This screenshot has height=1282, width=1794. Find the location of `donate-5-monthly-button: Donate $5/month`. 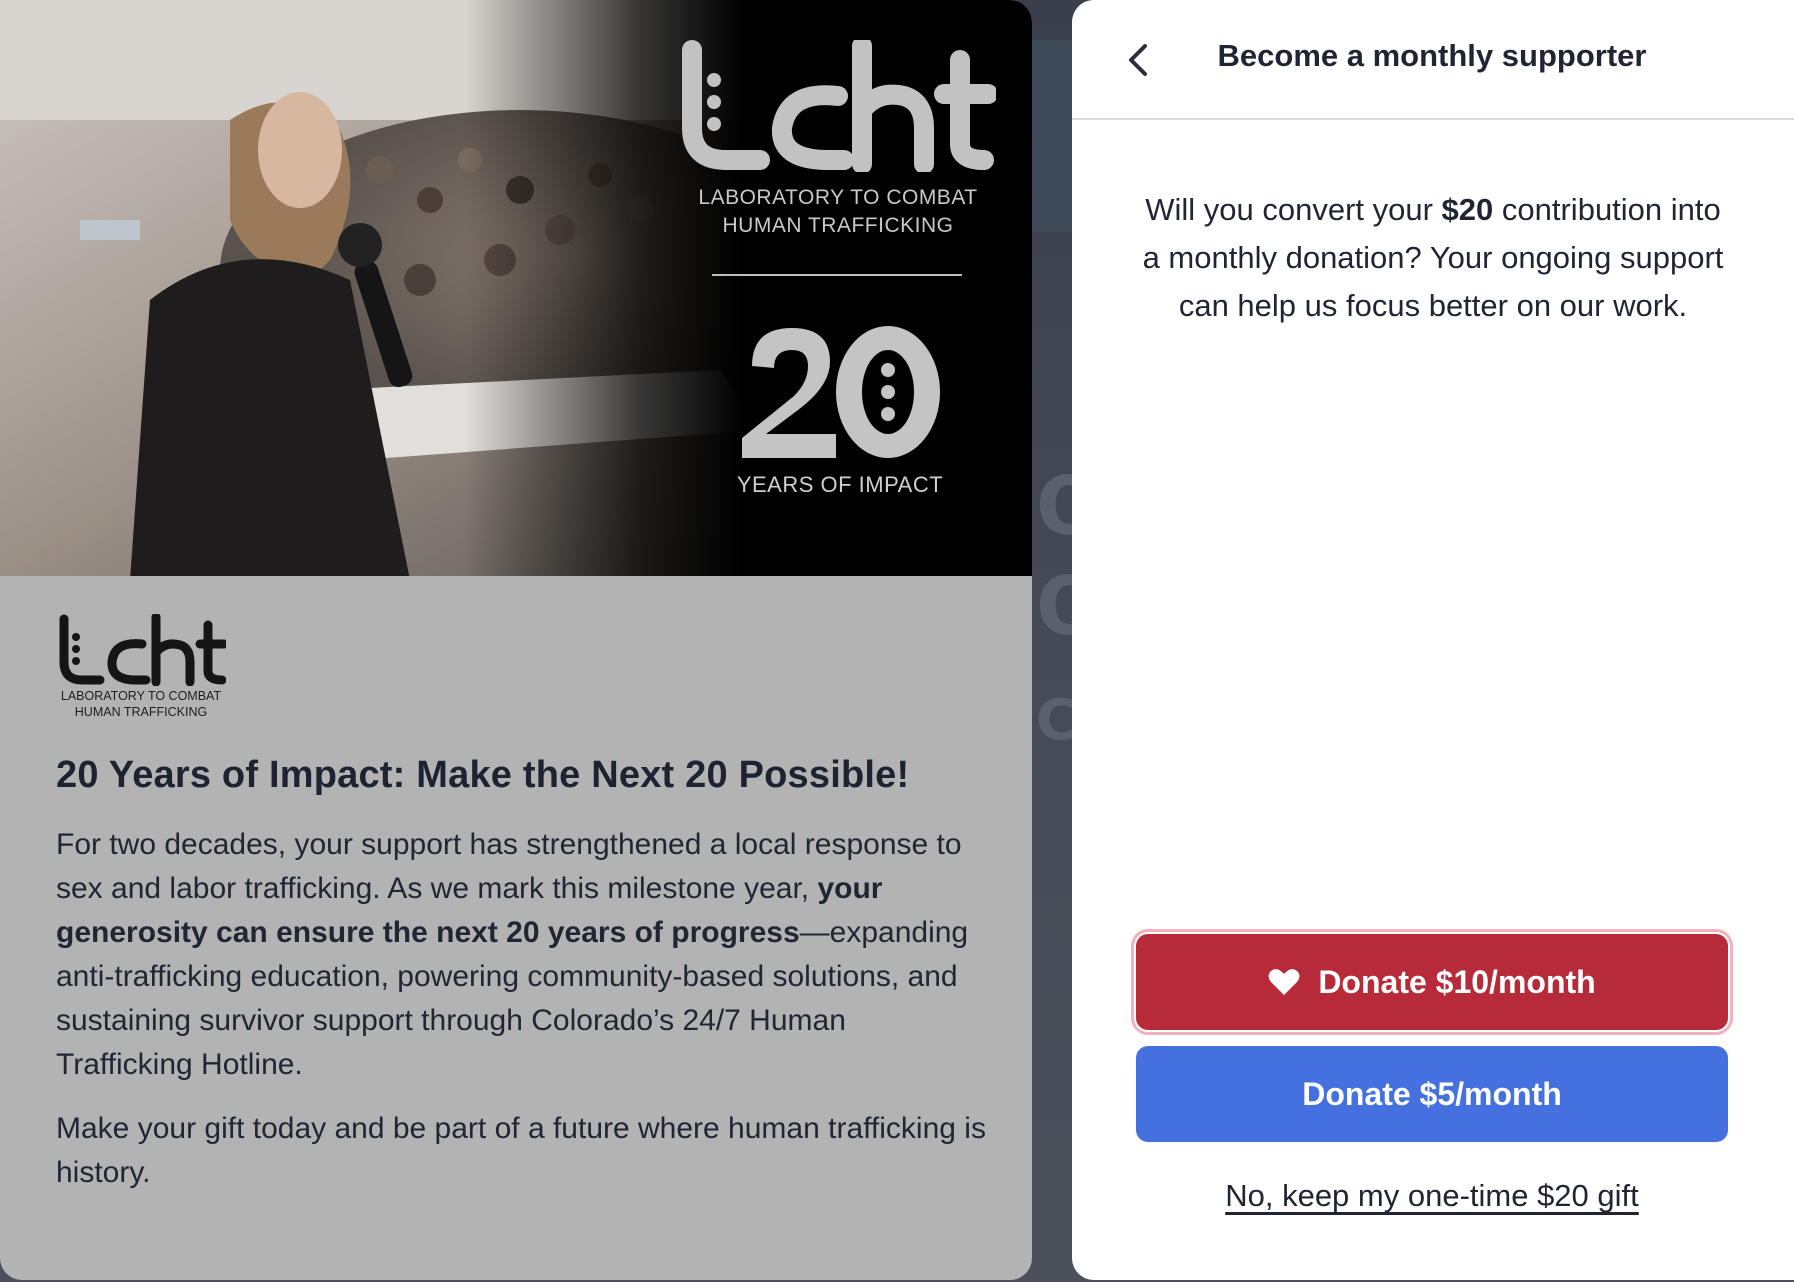

donate-5-monthly-button: Donate $5/month is located at coordinates (1432, 1094).